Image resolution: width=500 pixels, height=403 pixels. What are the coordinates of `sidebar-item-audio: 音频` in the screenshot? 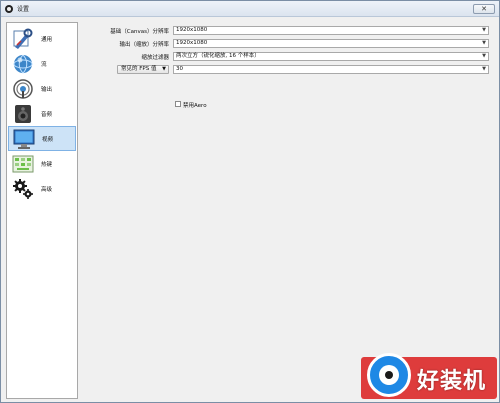 It's located at (42, 113).